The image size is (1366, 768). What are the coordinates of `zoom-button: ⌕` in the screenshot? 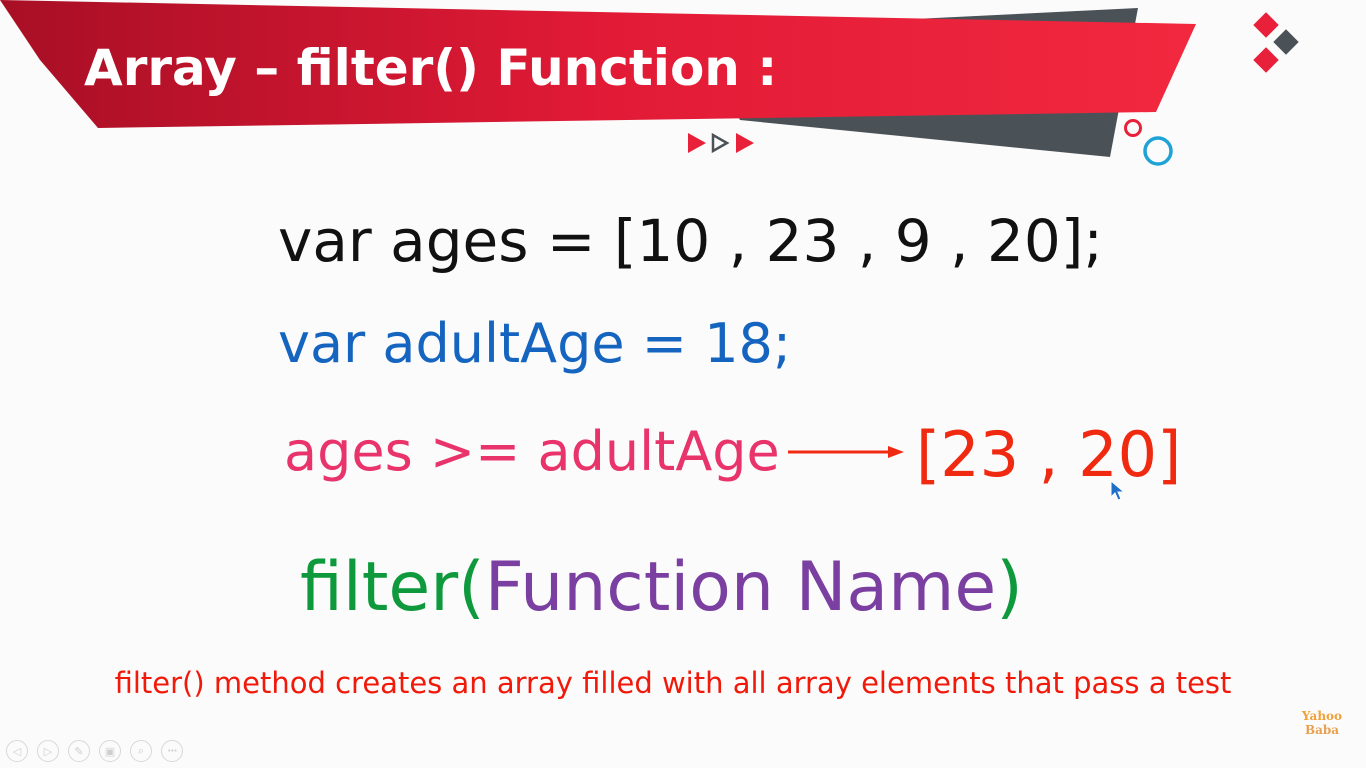 It's located at (141, 751).